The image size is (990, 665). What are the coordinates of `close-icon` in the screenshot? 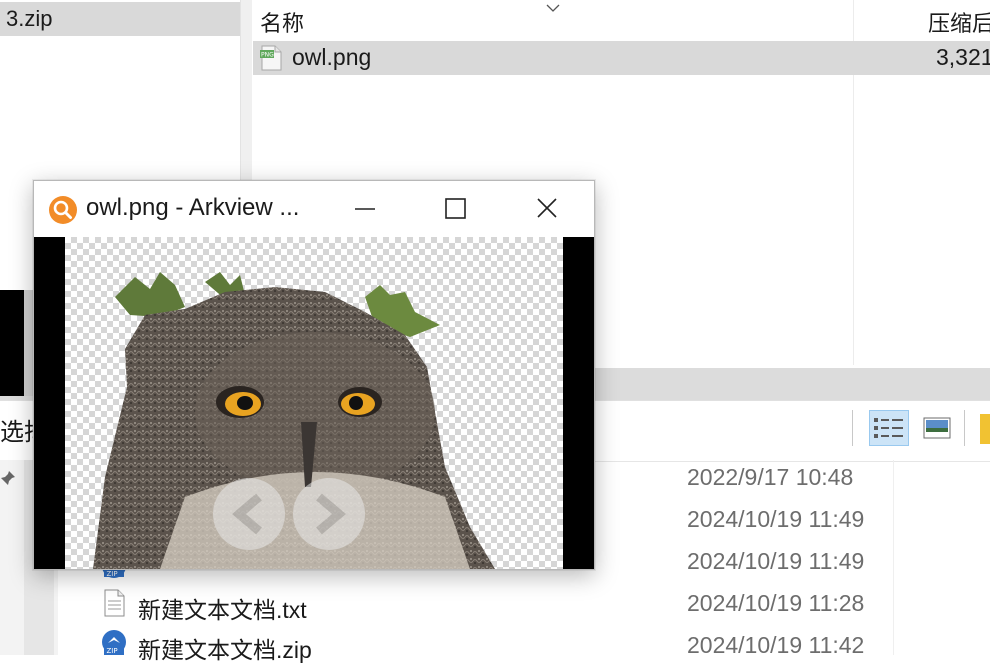 It's located at (547, 208).